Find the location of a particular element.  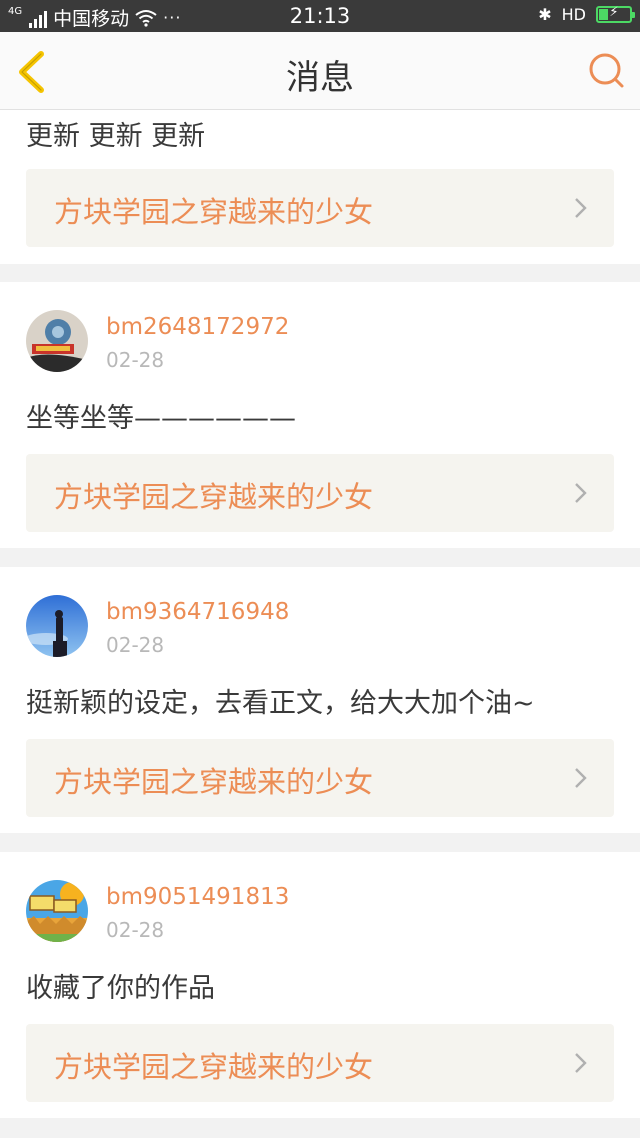

status-right: ✱ HD ⚡ is located at coordinates (586, 14).